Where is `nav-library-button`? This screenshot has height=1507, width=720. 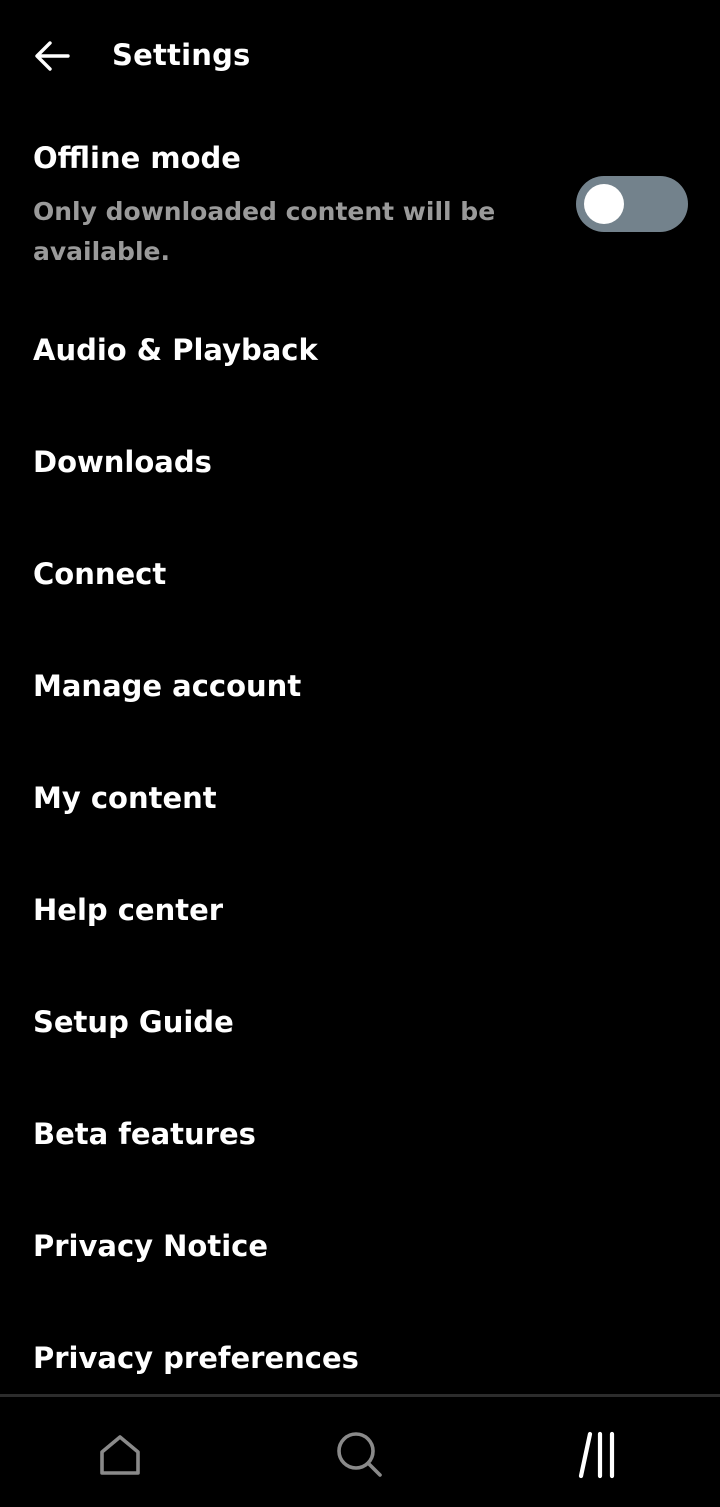
nav-library-button is located at coordinates (600, 1455).